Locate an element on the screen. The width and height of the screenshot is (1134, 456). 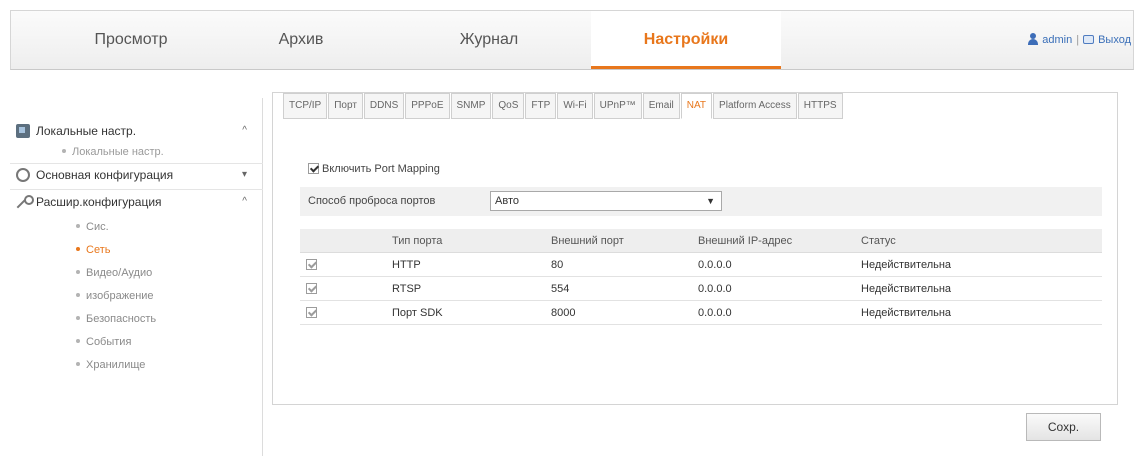
tab-pppoe: PPPoE is located at coordinates (427, 106).